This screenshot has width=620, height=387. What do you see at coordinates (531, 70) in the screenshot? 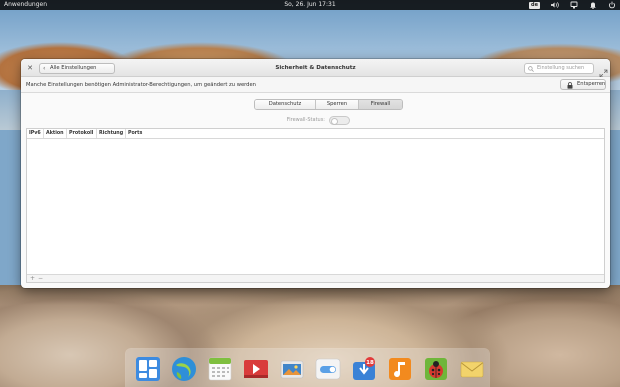
I see `search-icon` at bounding box center [531, 70].